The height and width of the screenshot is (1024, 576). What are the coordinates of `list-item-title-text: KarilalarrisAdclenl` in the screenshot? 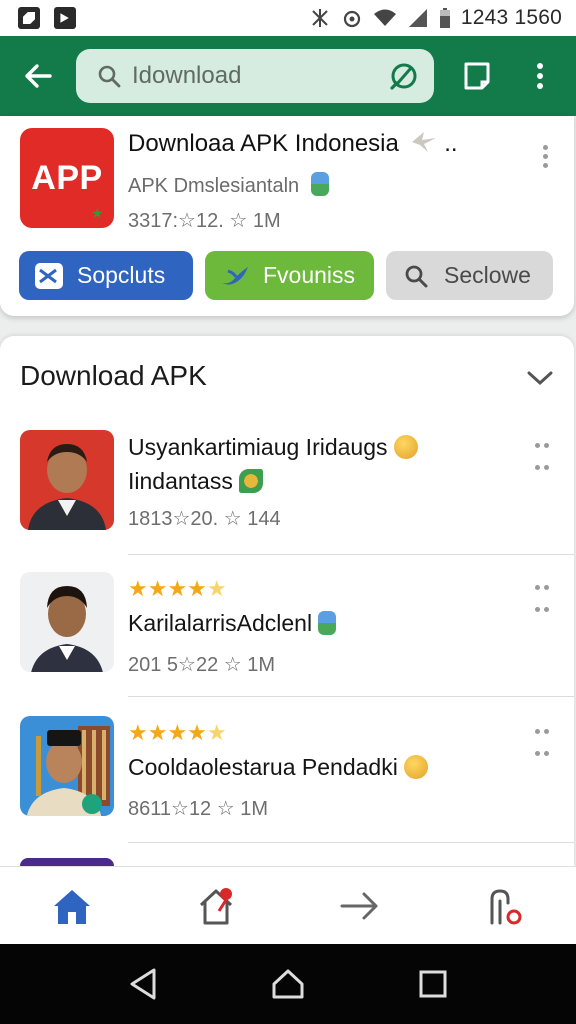 It's located at (220, 623).